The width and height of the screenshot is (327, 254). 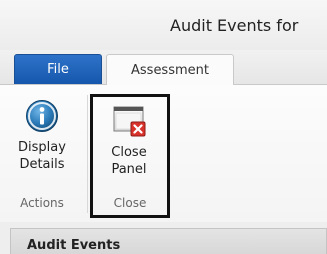 I want to click on ribbon-tab-strip: File Assessment, so click(x=163, y=67).